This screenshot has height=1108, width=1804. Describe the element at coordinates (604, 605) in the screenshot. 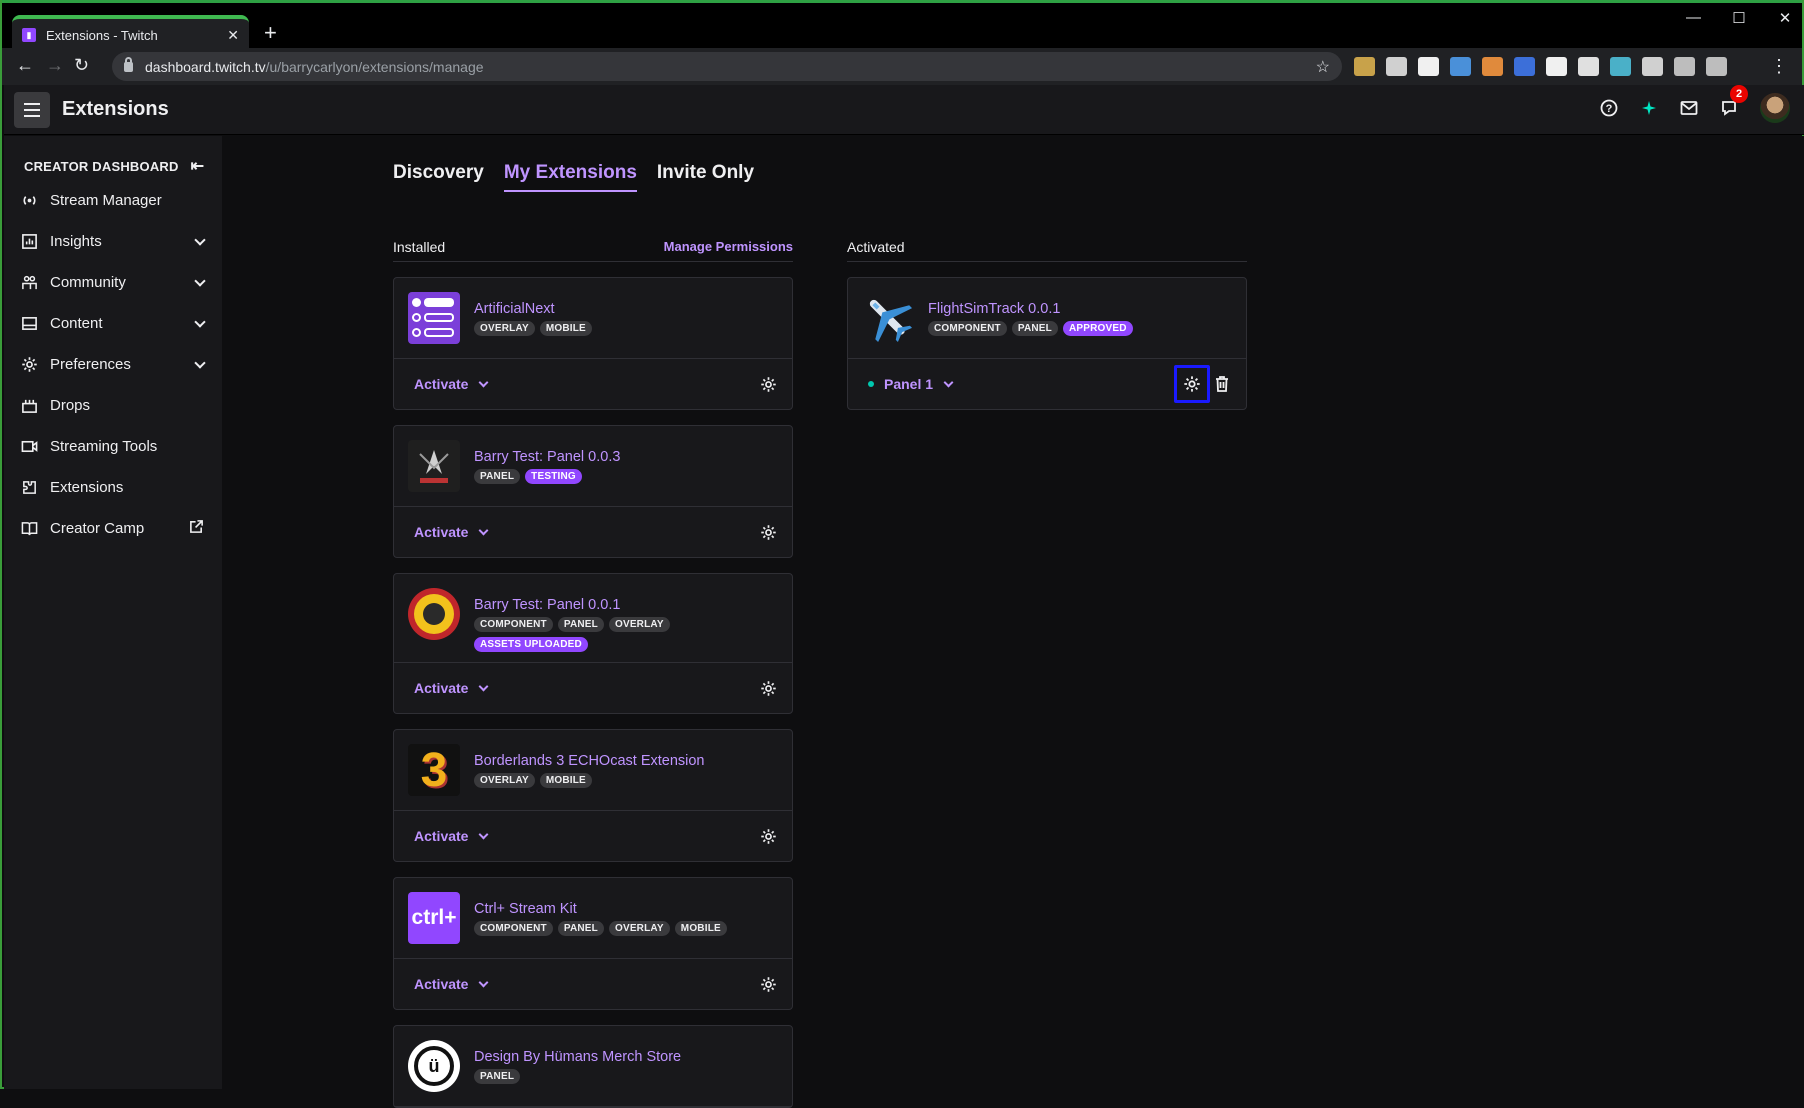

I see `extension-name: Barry Test: Panel 0.0.1` at that location.